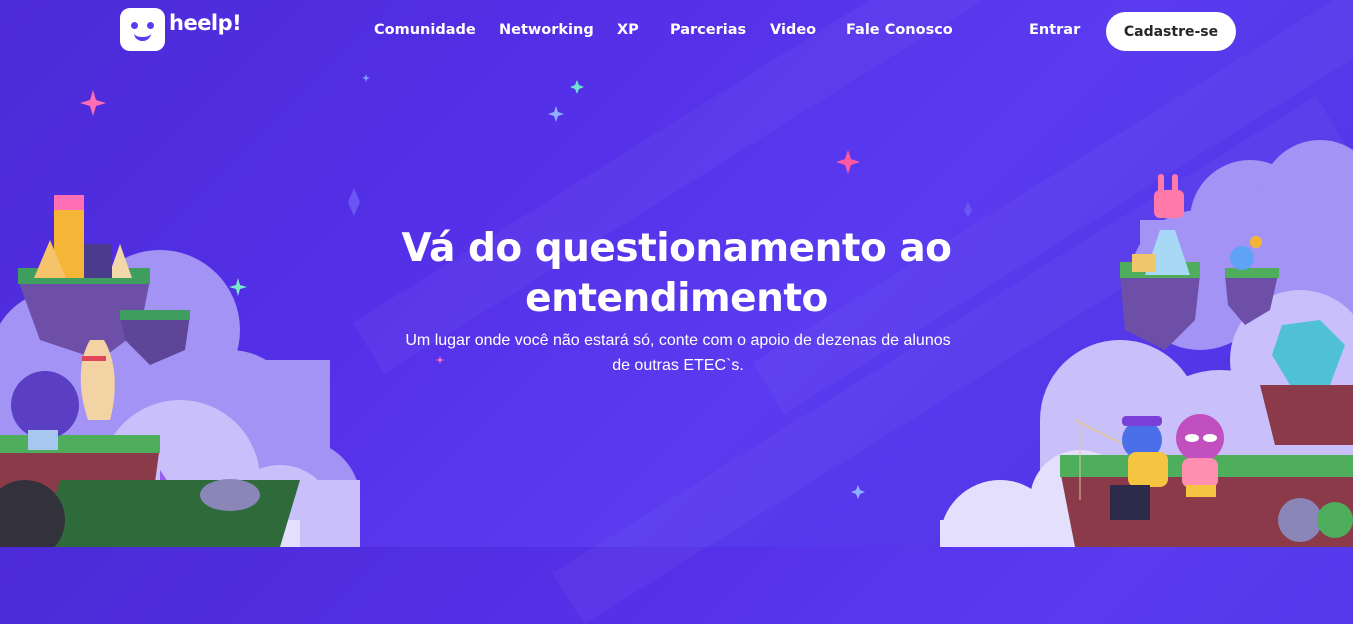 This screenshot has height=624, width=1353. Describe the element at coordinates (1171, 31) in the screenshot. I see `signup-button: Cadastre-se` at that location.